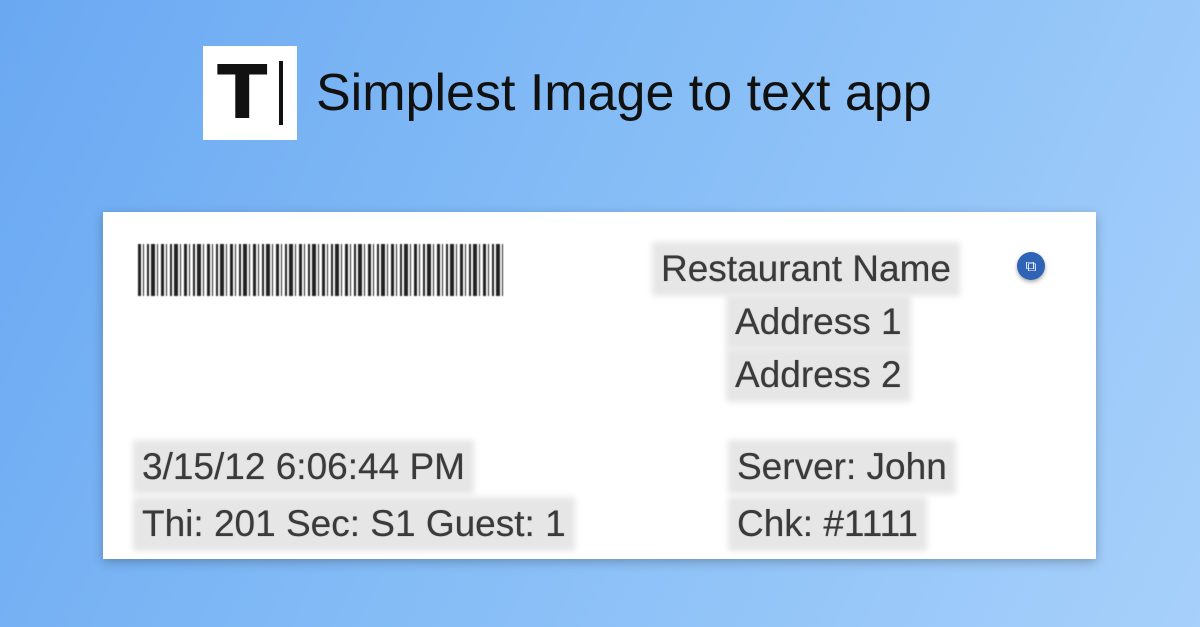 Image resolution: width=1200 pixels, height=627 pixels. I want to click on app-header: T Simplest Image to text app, so click(567, 93).